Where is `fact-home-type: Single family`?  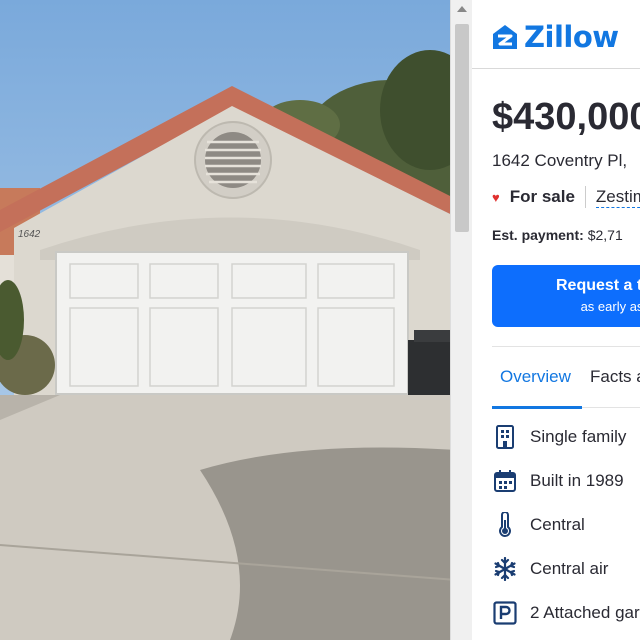 fact-home-type: Single family is located at coordinates (559, 437).